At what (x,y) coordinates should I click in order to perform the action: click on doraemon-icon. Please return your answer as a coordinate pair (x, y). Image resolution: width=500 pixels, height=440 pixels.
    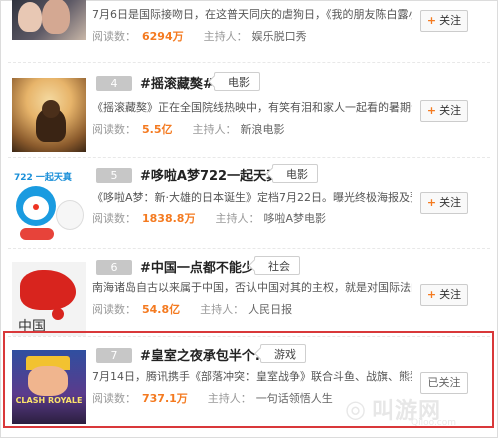
    Looking at the image, I should click on (36, 206).